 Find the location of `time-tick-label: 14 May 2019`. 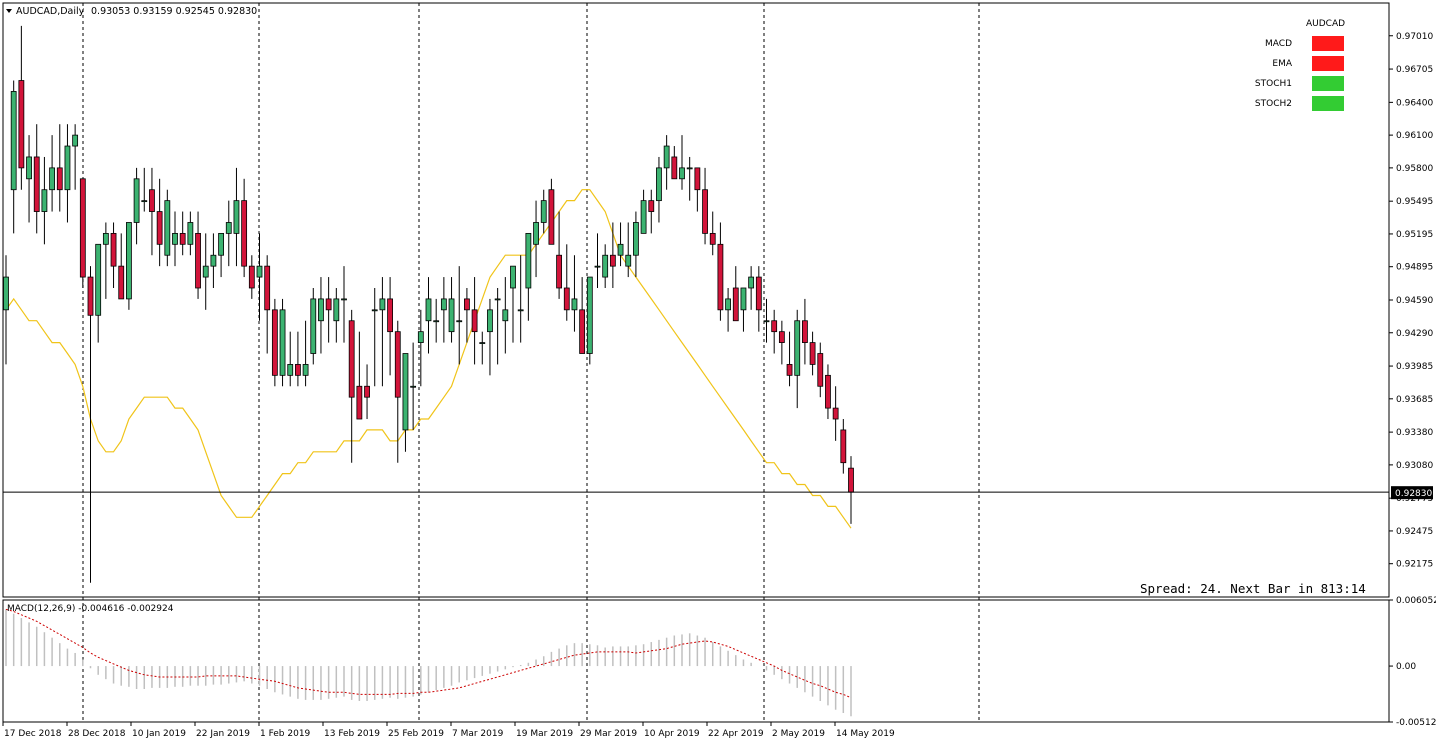

time-tick-label: 14 May 2019 is located at coordinates (865, 734).